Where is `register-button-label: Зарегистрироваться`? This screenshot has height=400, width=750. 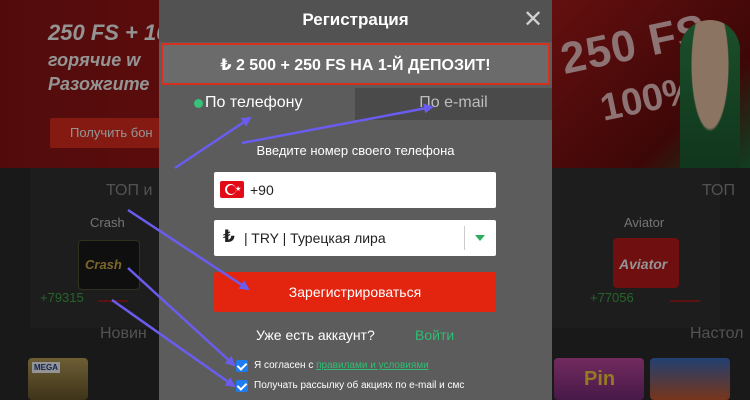 register-button-label: Зарегистрироваться is located at coordinates (355, 292).